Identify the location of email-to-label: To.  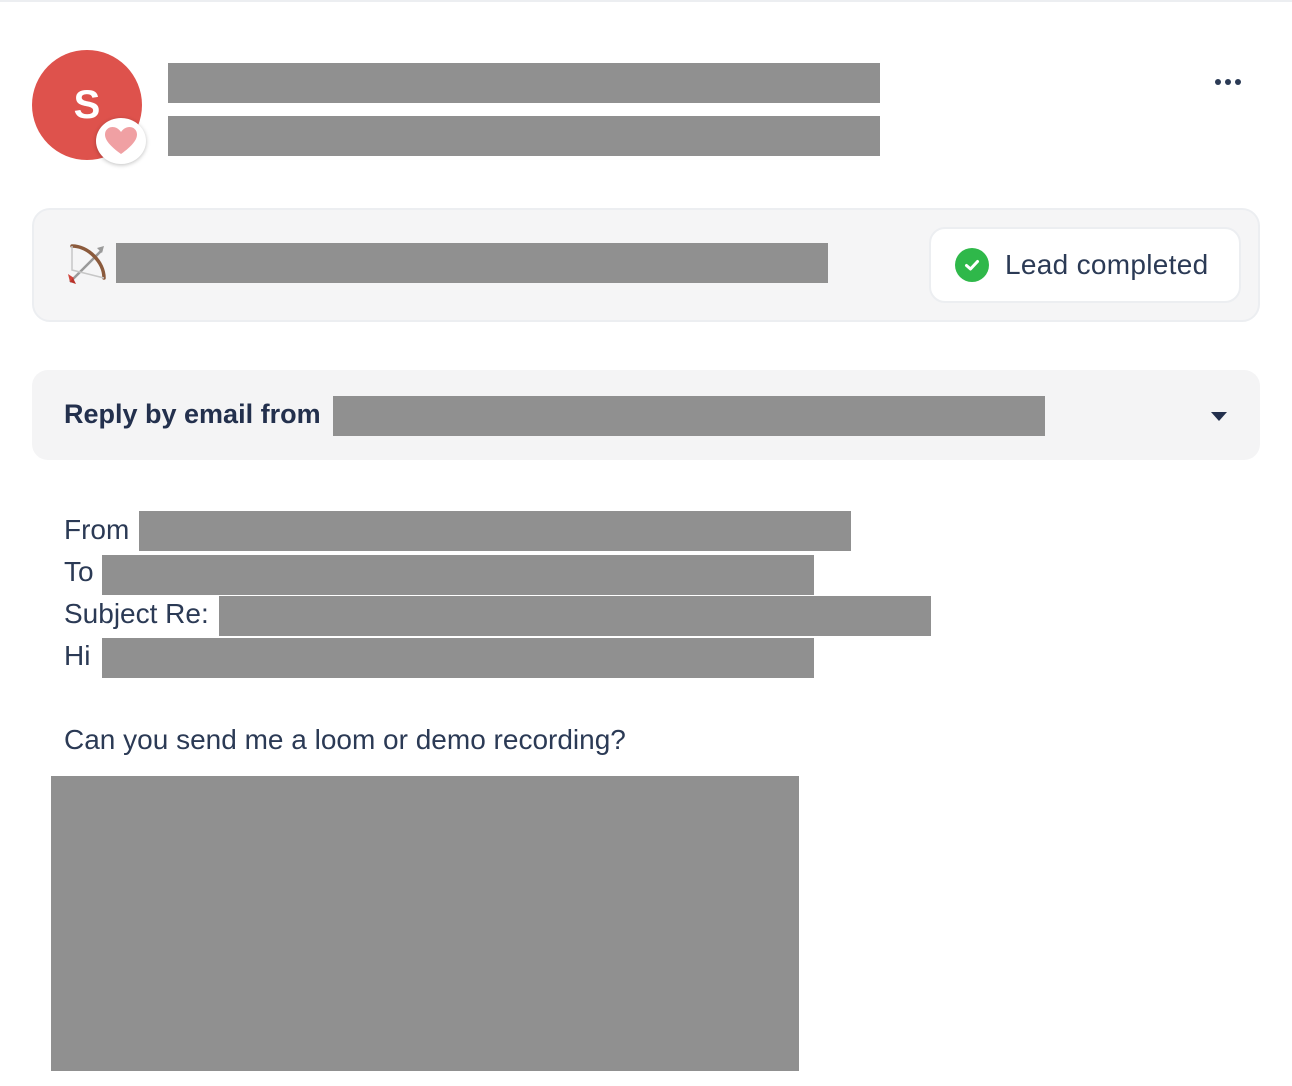
(79, 571).